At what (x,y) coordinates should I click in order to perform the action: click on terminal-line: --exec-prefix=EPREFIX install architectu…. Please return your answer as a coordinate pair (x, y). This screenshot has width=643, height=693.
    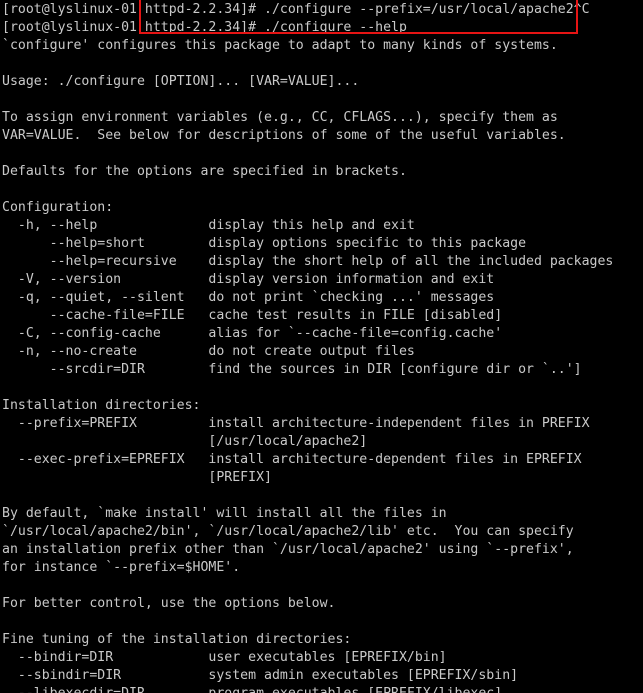
    Looking at the image, I should click on (292, 459).